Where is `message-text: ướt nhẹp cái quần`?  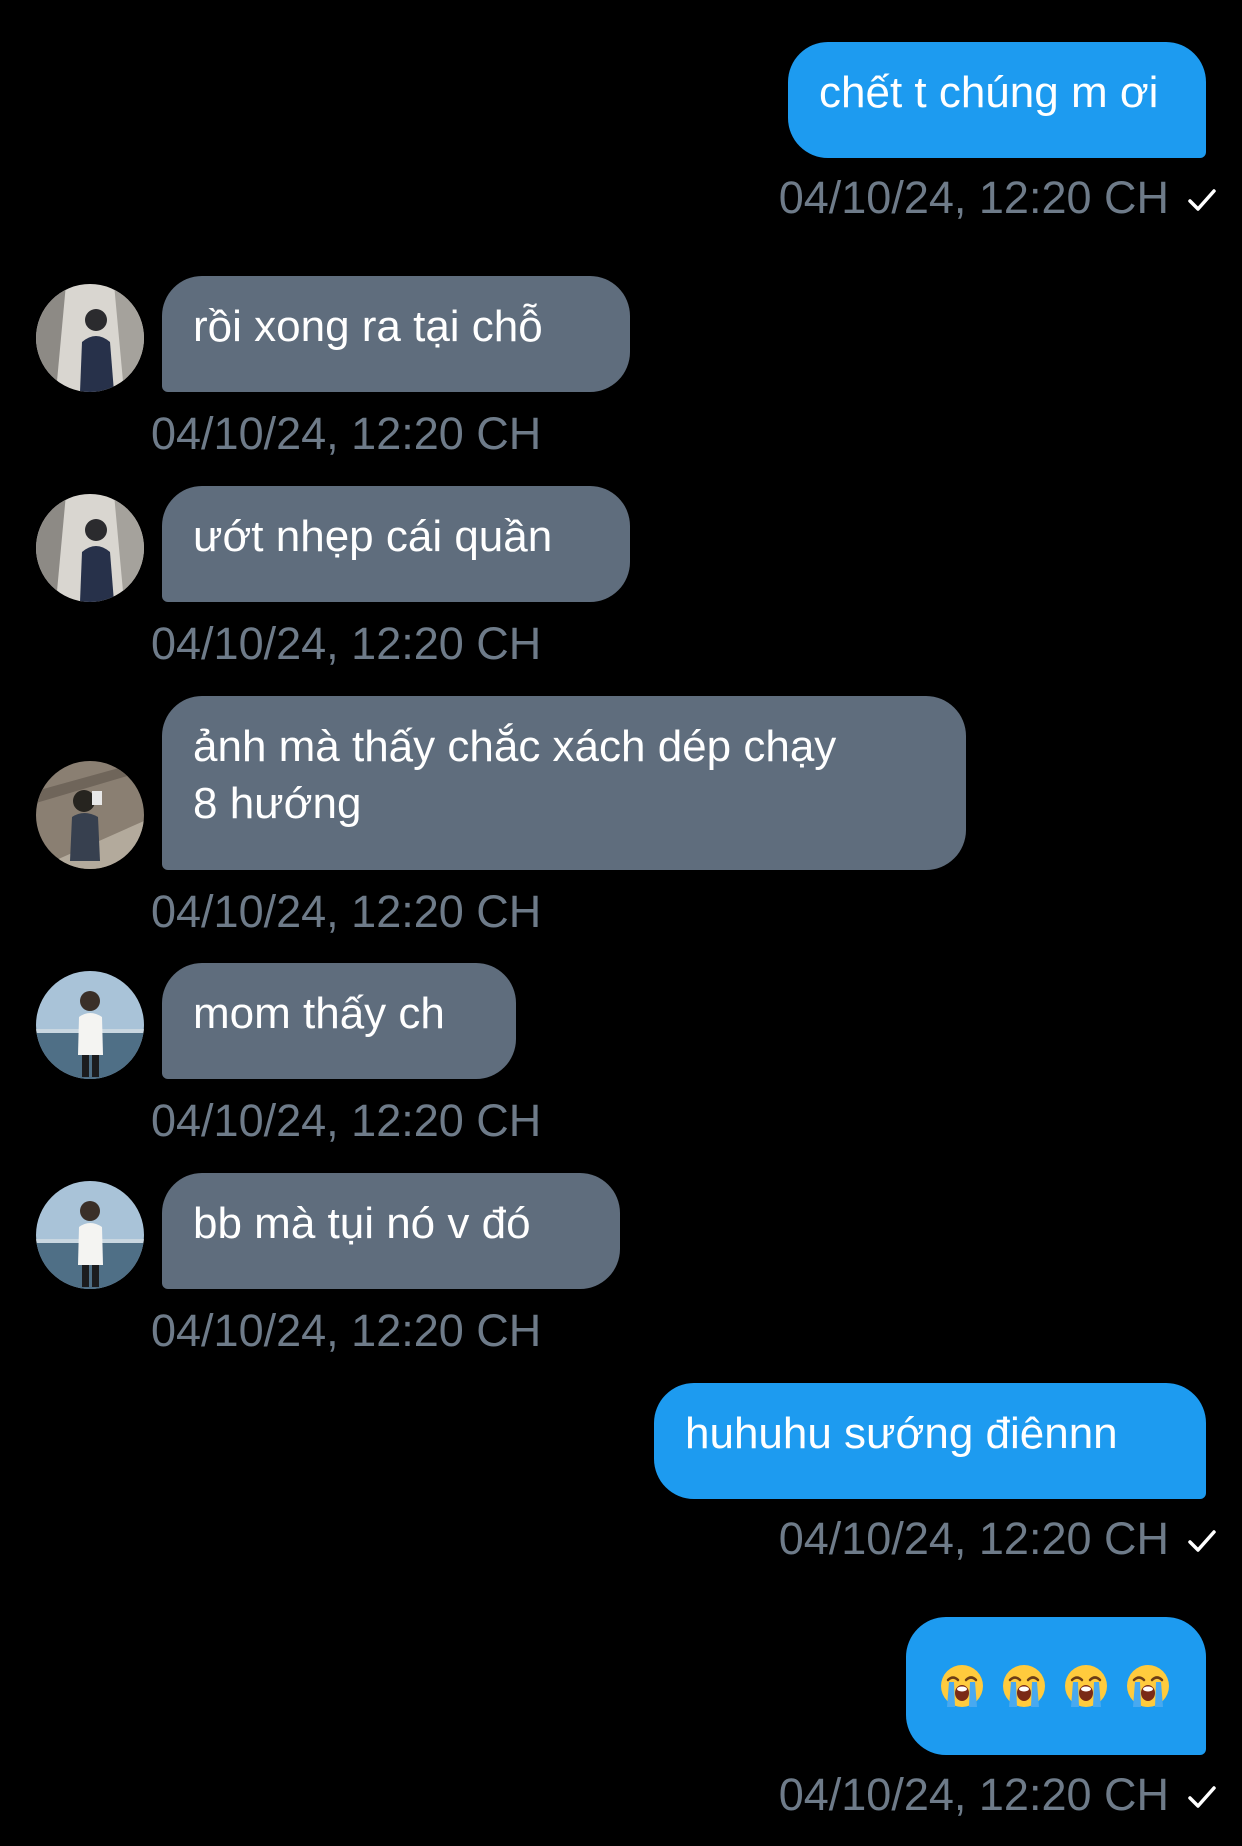 message-text: ướt nhẹp cái quần is located at coordinates (373, 536).